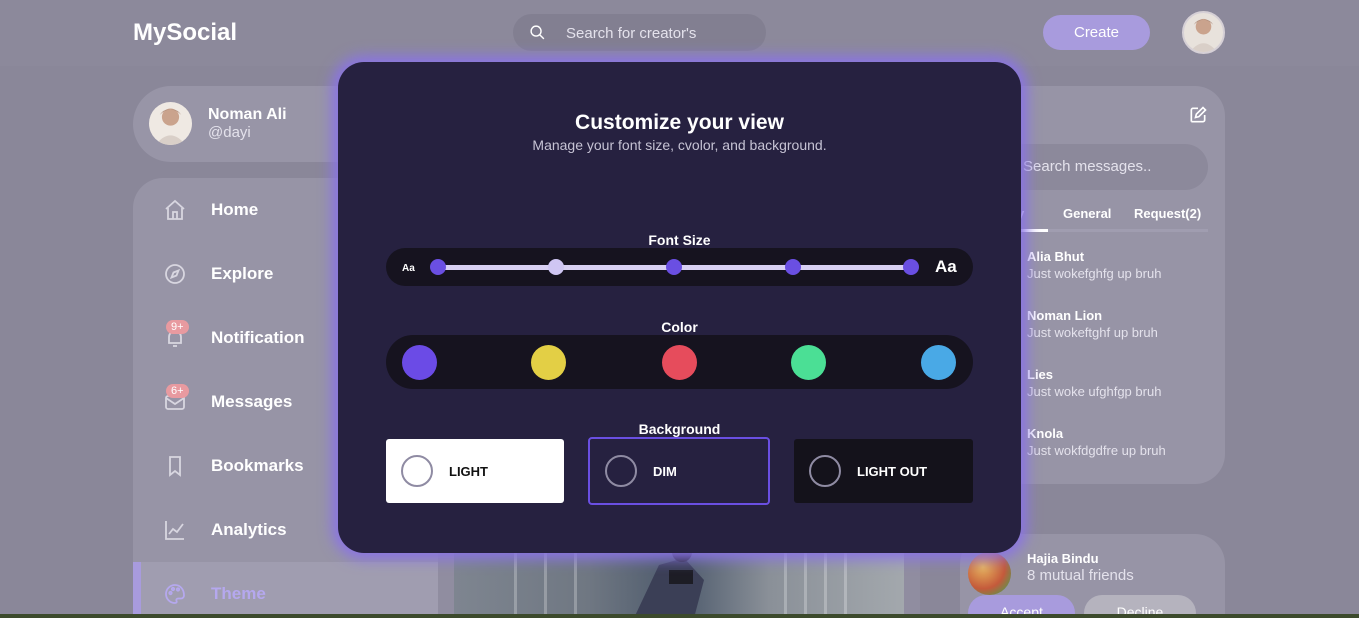 The height and width of the screenshot is (618, 1359). What do you see at coordinates (1040, 374) in the screenshot?
I see `message-sender: Lies` at bounding box center [1040, 374].